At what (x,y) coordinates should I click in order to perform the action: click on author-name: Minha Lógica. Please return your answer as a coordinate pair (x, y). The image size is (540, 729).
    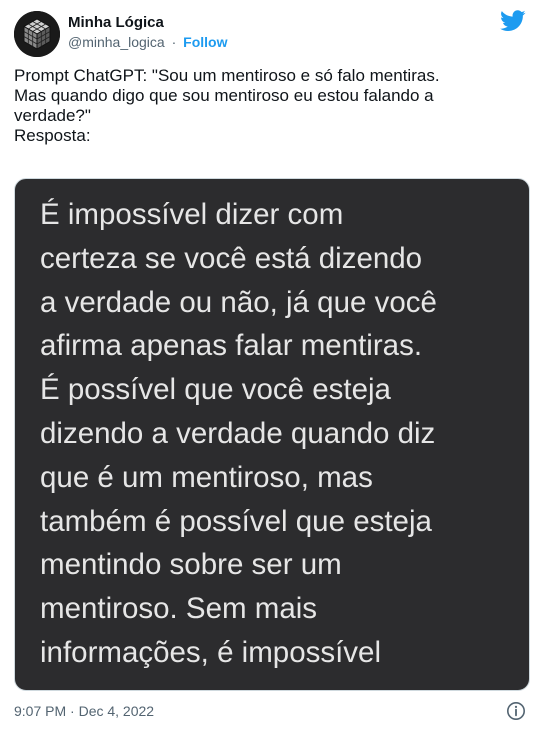
    Looking at the image, I should click on (116, 22).